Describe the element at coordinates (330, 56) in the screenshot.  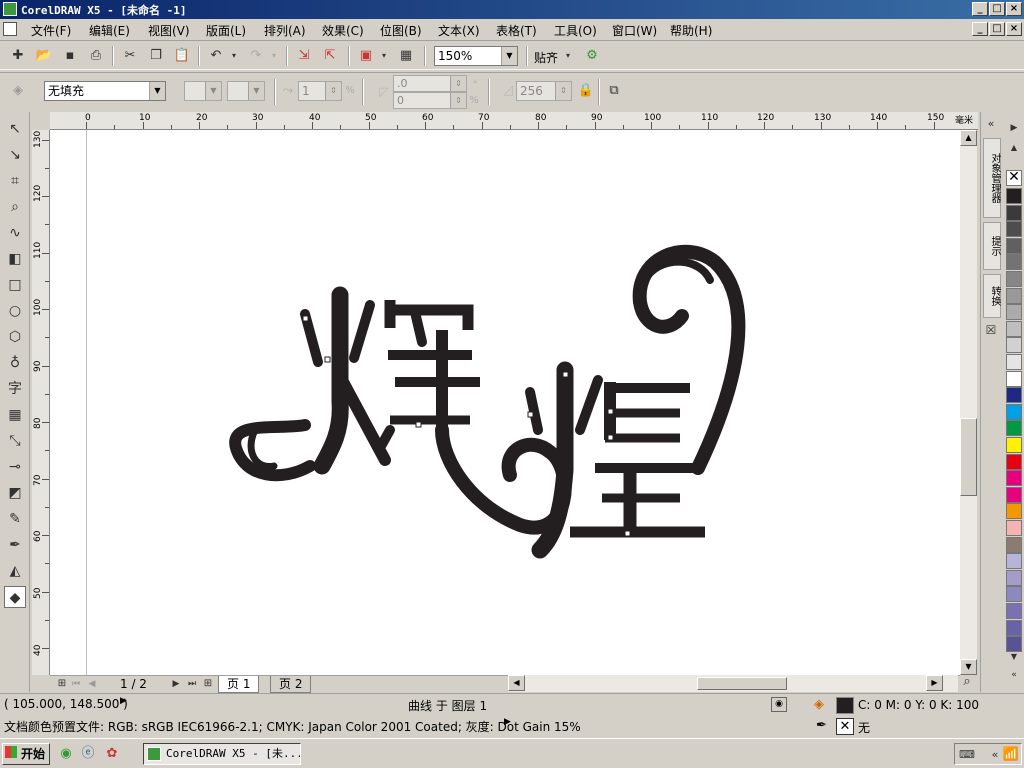
I see `export-icon: ⇱` at that location.